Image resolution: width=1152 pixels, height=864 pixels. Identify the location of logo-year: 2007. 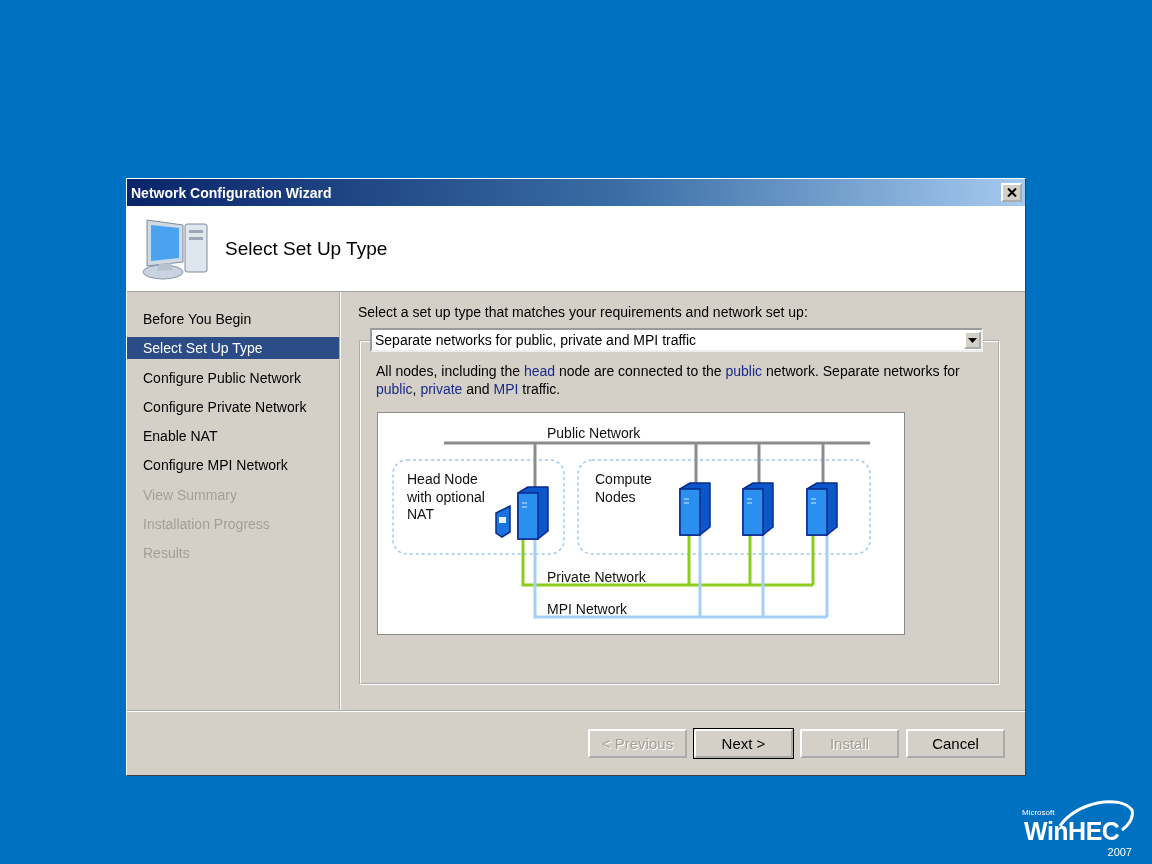
(1119, 852).